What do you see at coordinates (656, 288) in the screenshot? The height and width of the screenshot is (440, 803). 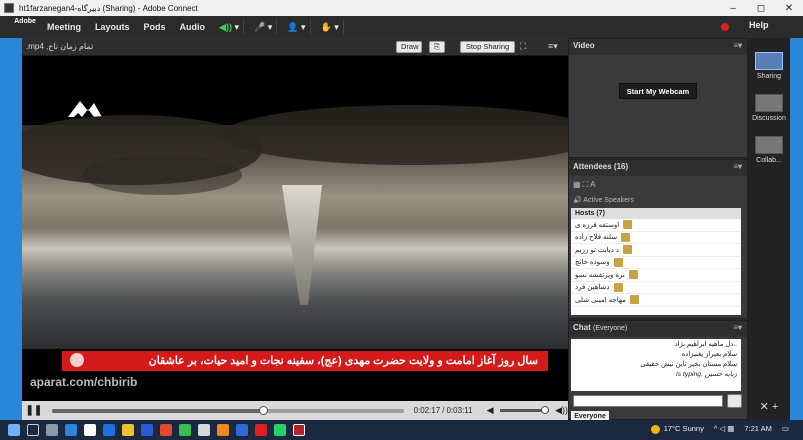 I see `attendee-row: دشاهین فرد` at bounding box center [656, 288].